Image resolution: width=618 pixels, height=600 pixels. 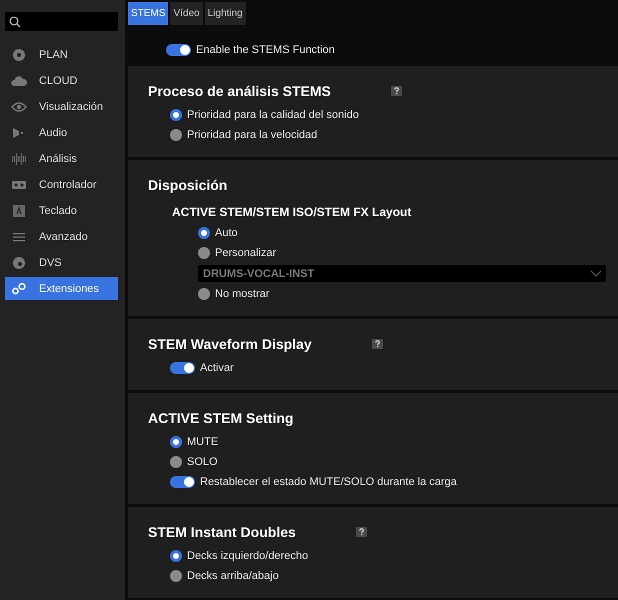 I want to click on disc-icon, so click(x=19, y=263).